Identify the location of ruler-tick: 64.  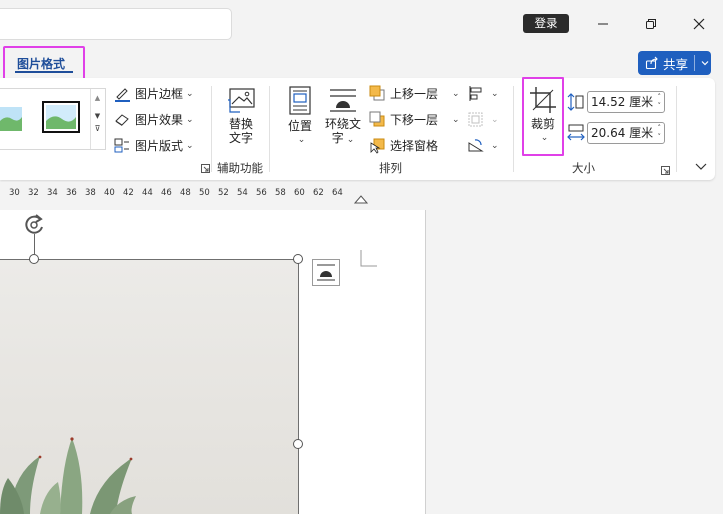
(337, 193).